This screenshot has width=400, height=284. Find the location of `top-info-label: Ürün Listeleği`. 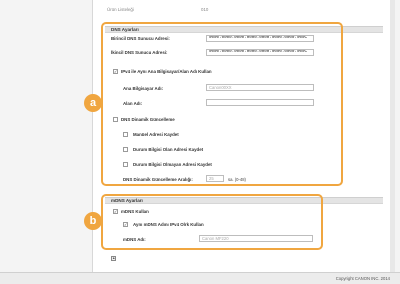

top-info-label: Ürün Listeleği is located at coordinates (120, 9).